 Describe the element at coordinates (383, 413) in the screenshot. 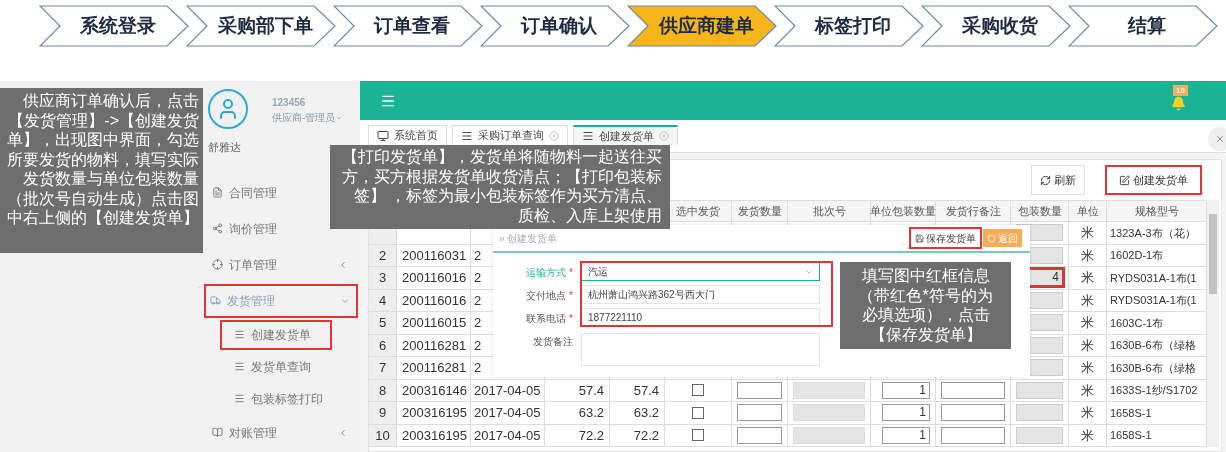

I see `row-number: 9` at that location.